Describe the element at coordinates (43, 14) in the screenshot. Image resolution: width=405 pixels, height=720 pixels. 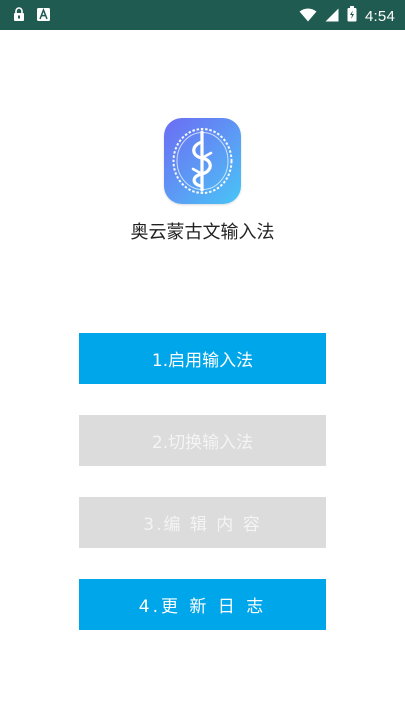
I see `font-a-icon` at that location.